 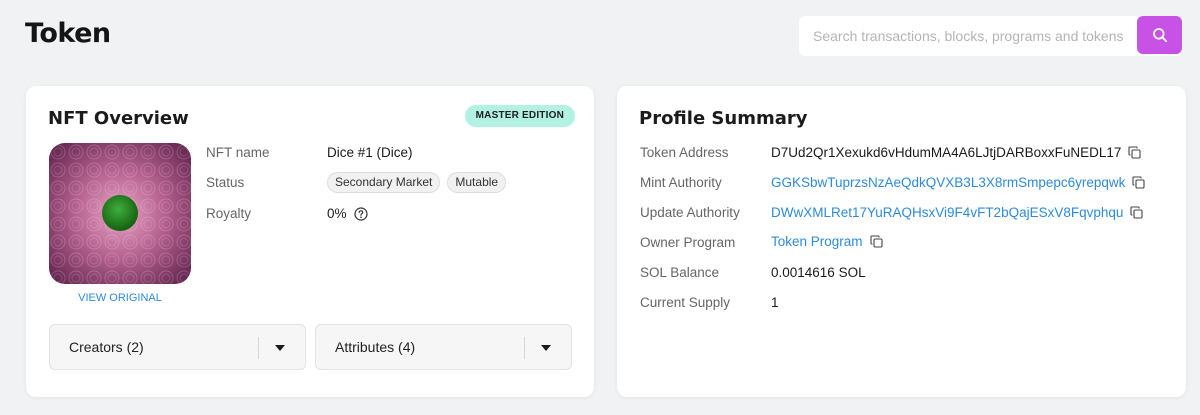 I want to click on search-button, so click(x=1159, y=35).